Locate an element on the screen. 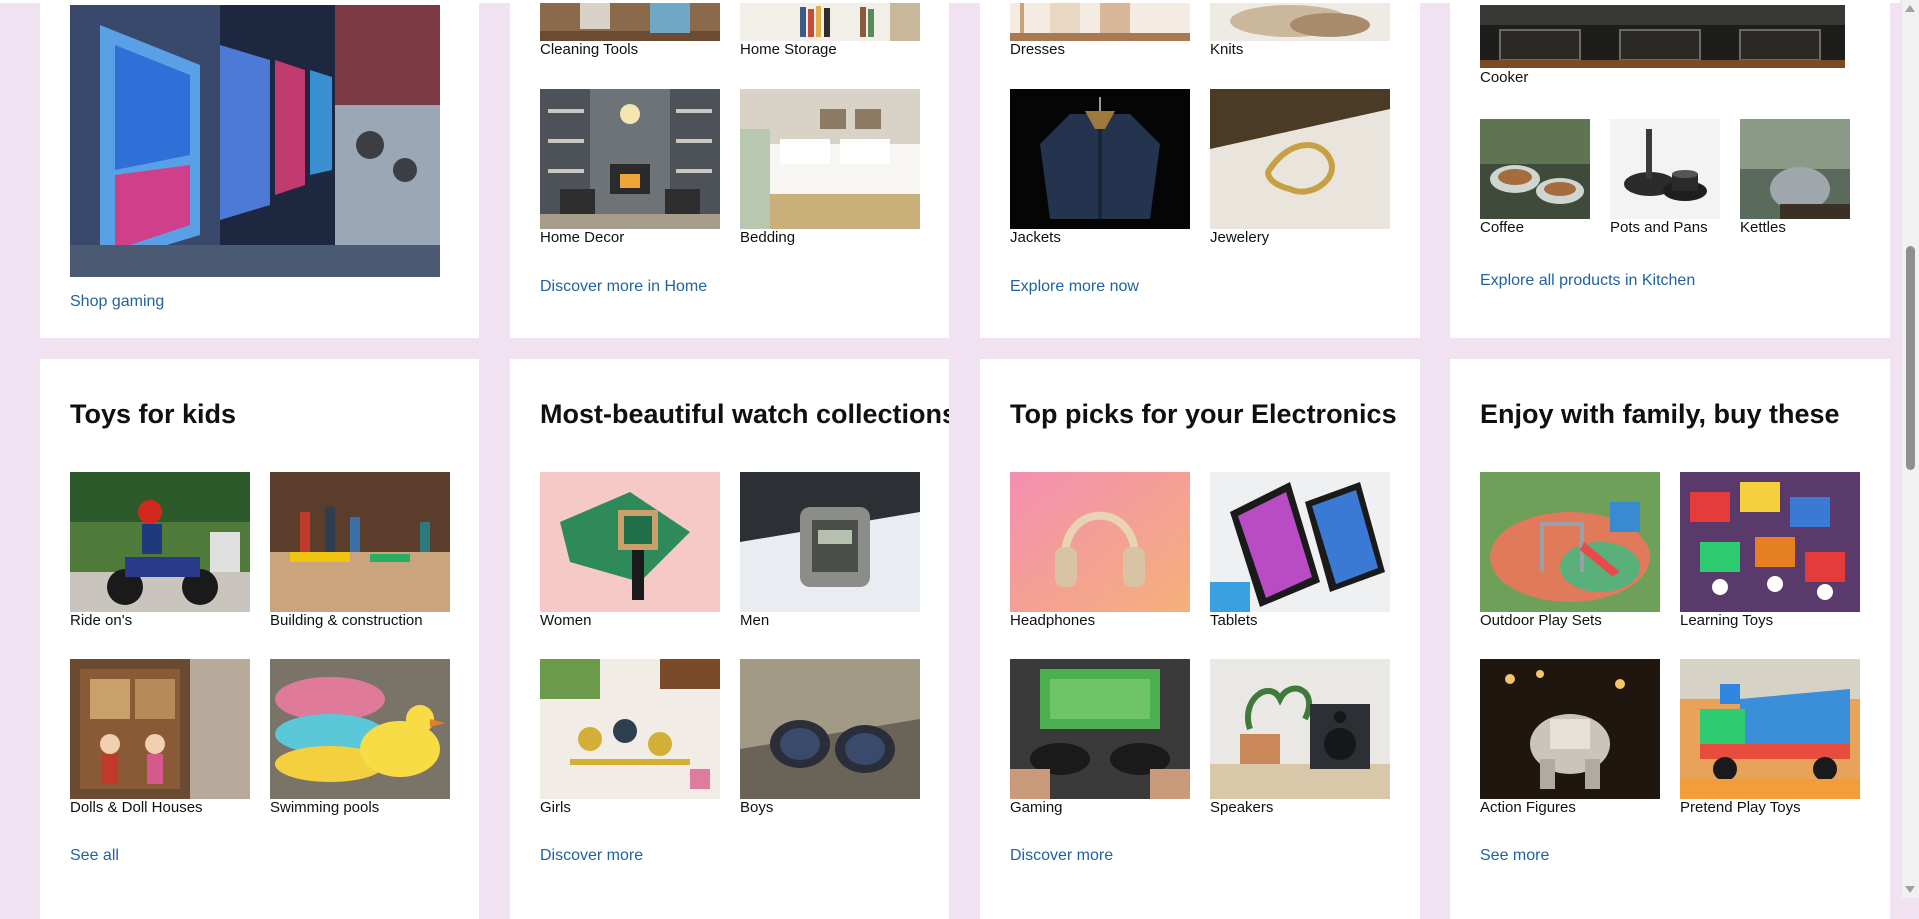 Image resolution: width=1919 pixels, height=919 pixels. tile-cleaning-tools: Cleaning Tools is located at coordinates (630, 33).